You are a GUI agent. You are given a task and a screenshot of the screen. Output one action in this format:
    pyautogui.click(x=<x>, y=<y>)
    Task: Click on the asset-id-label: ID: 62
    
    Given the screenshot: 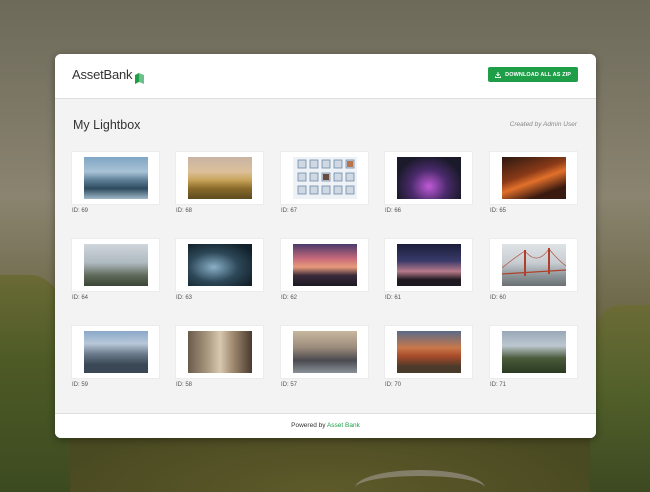 What is the action you would take?
    pyautogui.click(x=289, y=298)
    